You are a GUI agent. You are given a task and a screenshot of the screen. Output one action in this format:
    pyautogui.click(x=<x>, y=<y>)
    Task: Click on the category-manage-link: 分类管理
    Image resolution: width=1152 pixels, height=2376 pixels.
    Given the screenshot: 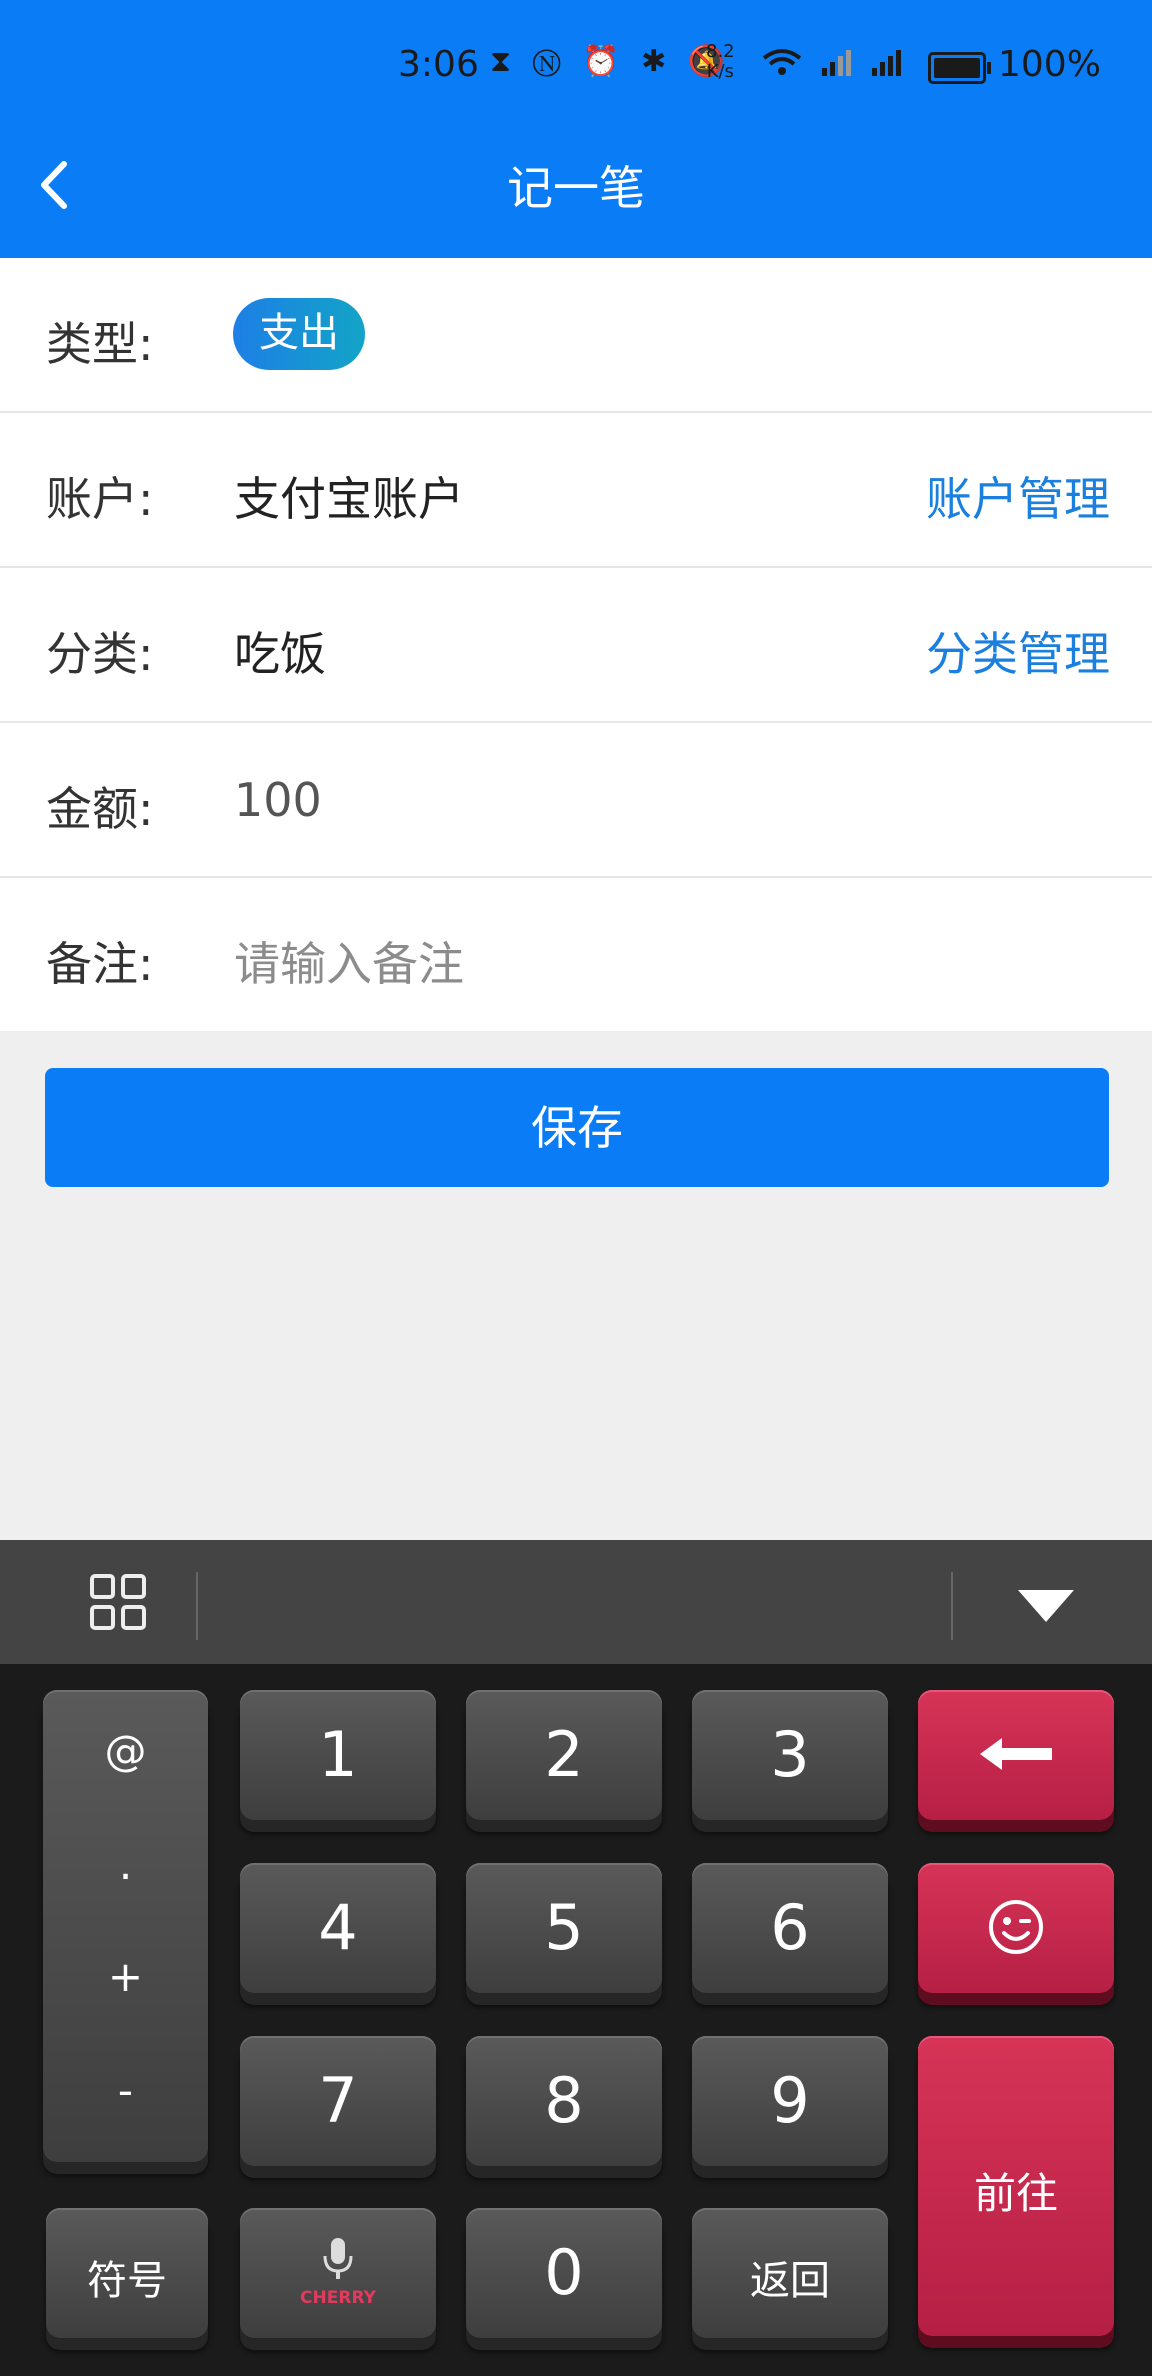 What is the action you would take?
    pyautogui.click(x=1018, y=651)
    